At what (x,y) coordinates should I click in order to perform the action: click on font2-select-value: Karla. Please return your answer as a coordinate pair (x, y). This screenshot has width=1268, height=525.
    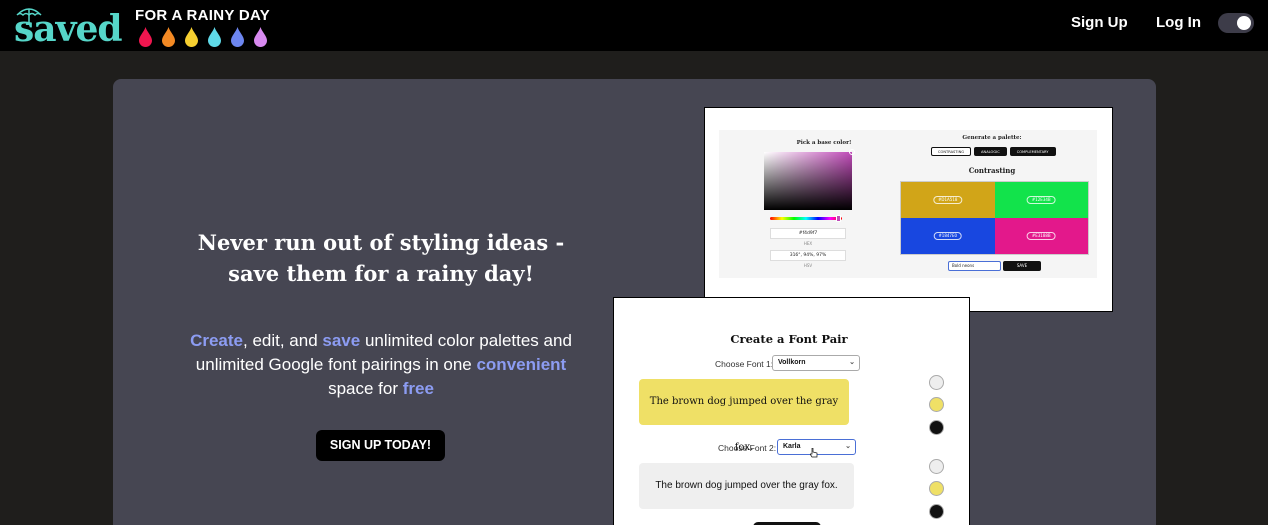
    Looking at the image, I should click on (792, 446).